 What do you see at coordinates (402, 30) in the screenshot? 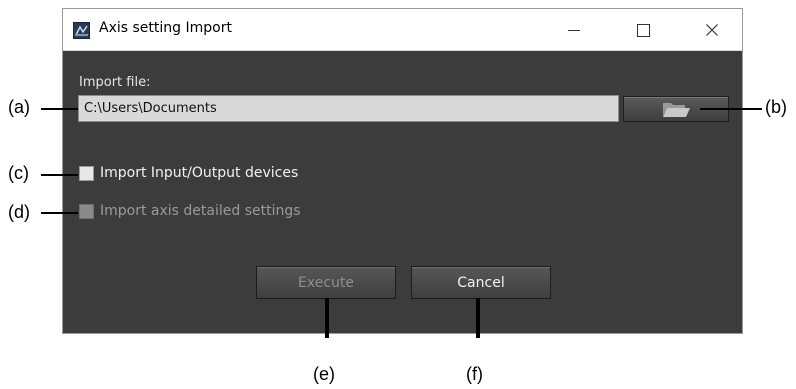
I see `title-bar: Axis setting Import` at bounding box center [402, 30].